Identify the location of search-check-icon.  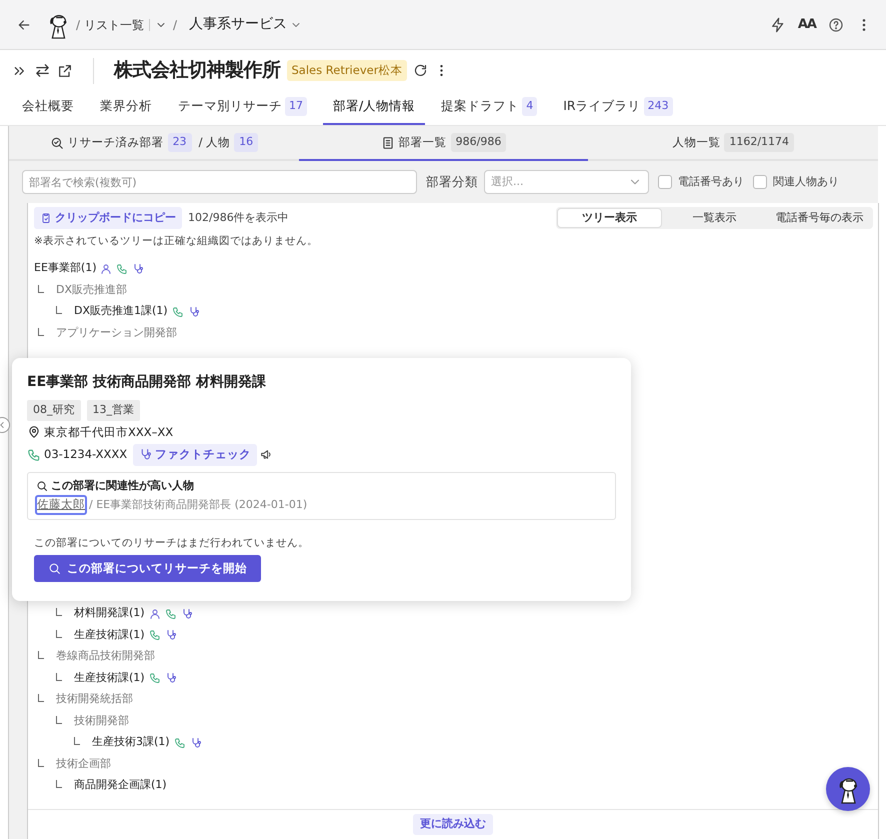
(57, 143).